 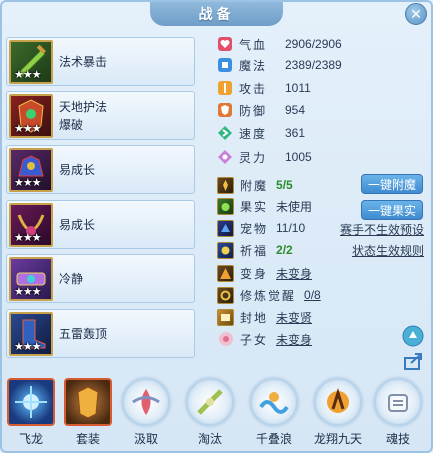 I want to click on attr-children: 子女 未变身, so click(x=264, y=339).